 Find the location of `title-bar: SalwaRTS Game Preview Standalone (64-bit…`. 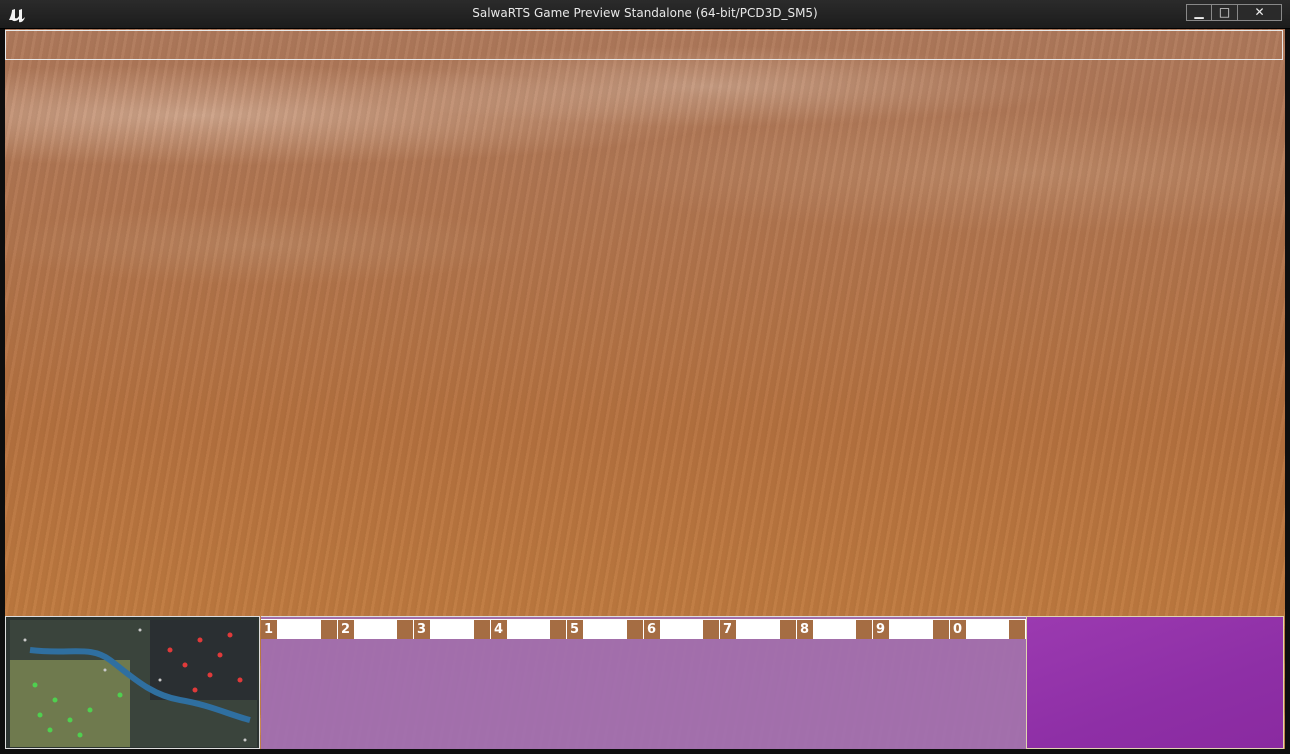

title-bar: SalwaRTS Game Preview Standalone (64-bit… is located at coordinates (645, 14).